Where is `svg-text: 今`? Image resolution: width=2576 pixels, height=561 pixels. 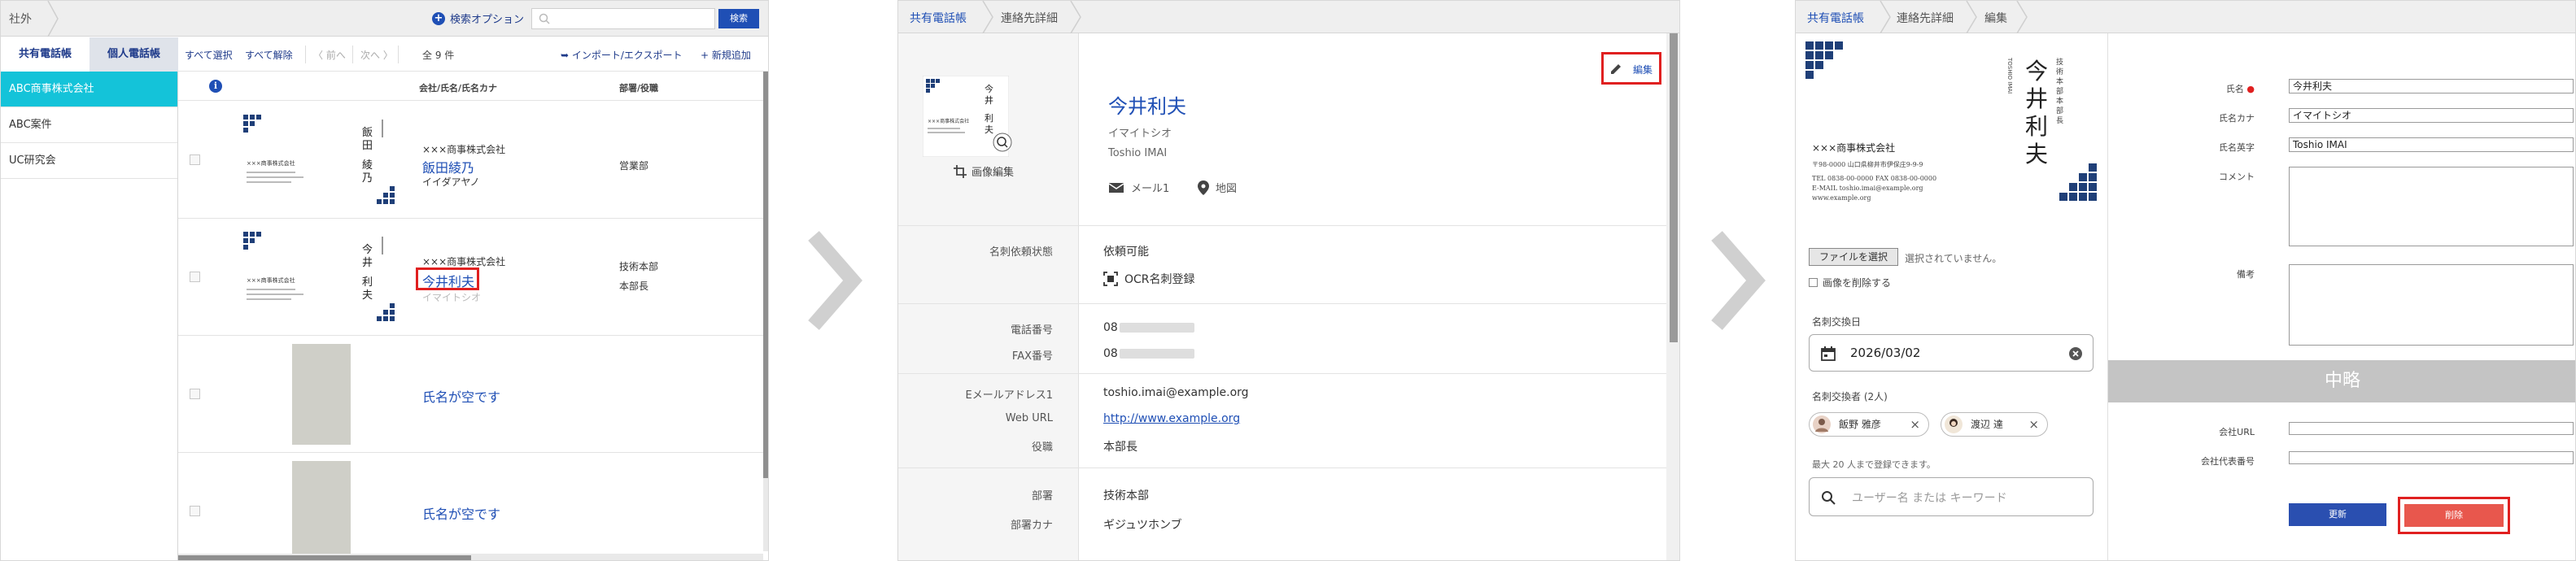 svg-text: 今 is located at coordinates (989, 88).